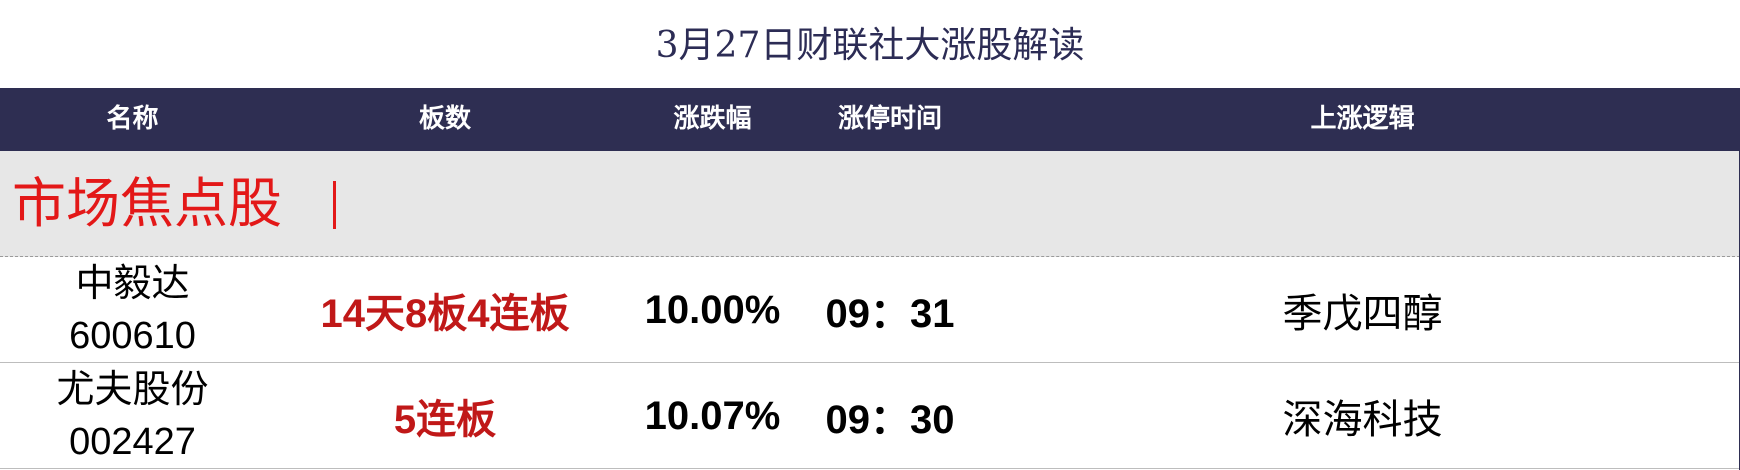 Image resolution: width=1740 pixels, height=470 pixels. Describe the element at coordinates (132, 416) in the screenshot. I see `stock-name-cell: 尤夫股份 002427` at that location.